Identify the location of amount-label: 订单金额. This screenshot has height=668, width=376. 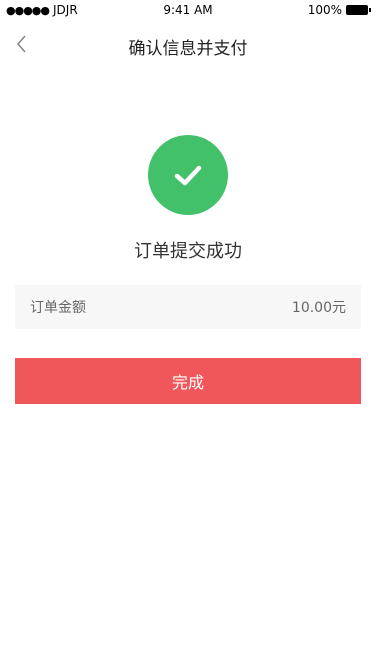
(58, 308).